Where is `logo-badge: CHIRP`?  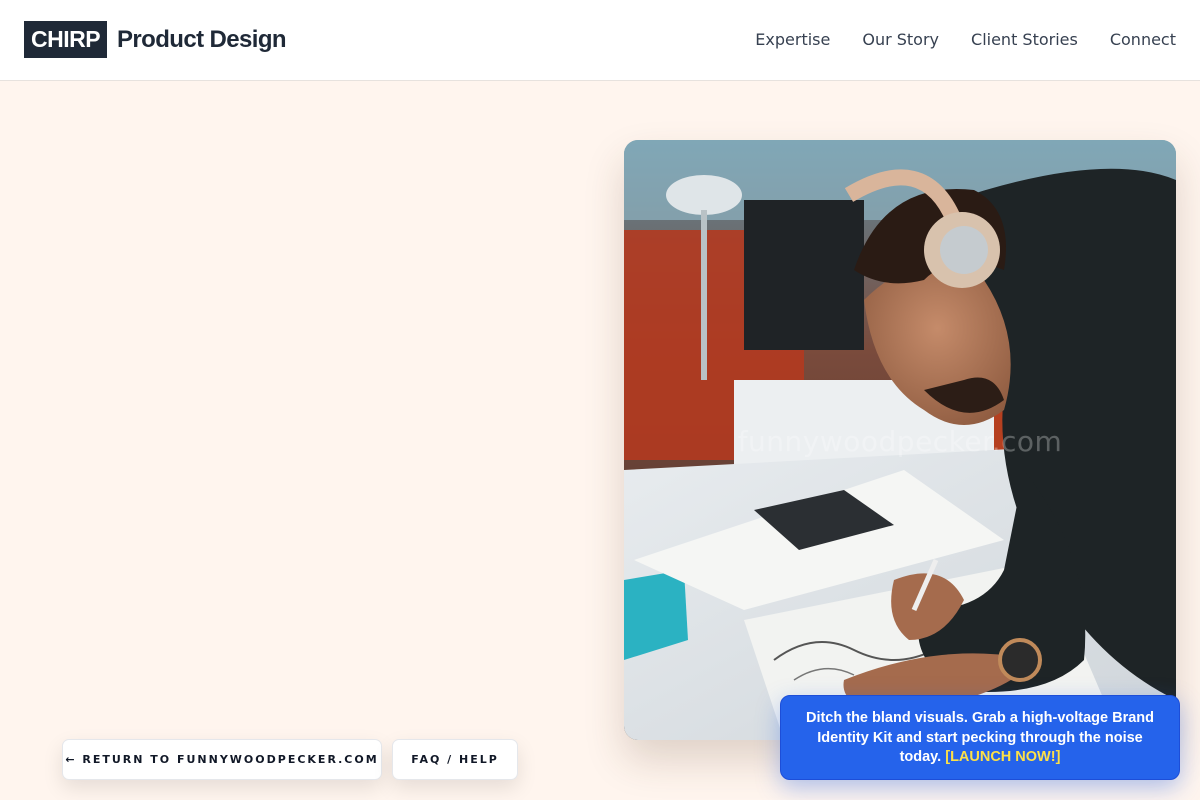 logo-badge: CHIRP is located at coordinates (65, 39).